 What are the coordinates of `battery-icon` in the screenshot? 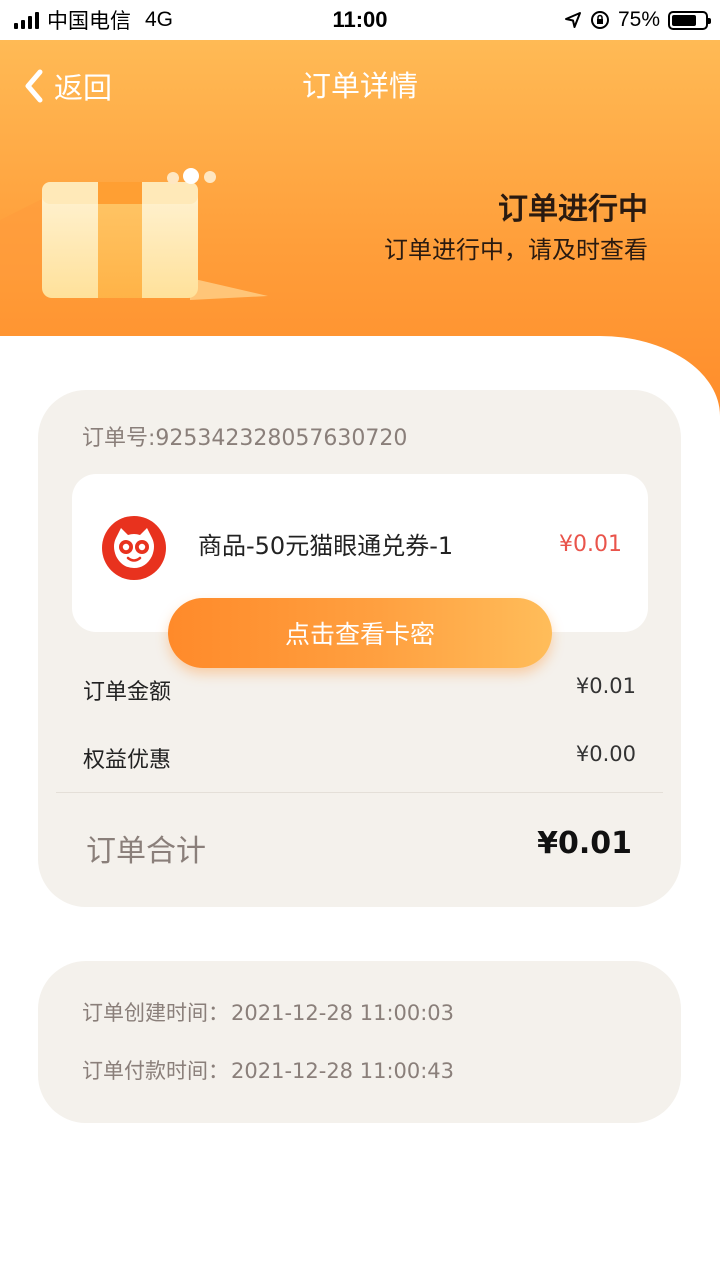 It's located at (689, 20).